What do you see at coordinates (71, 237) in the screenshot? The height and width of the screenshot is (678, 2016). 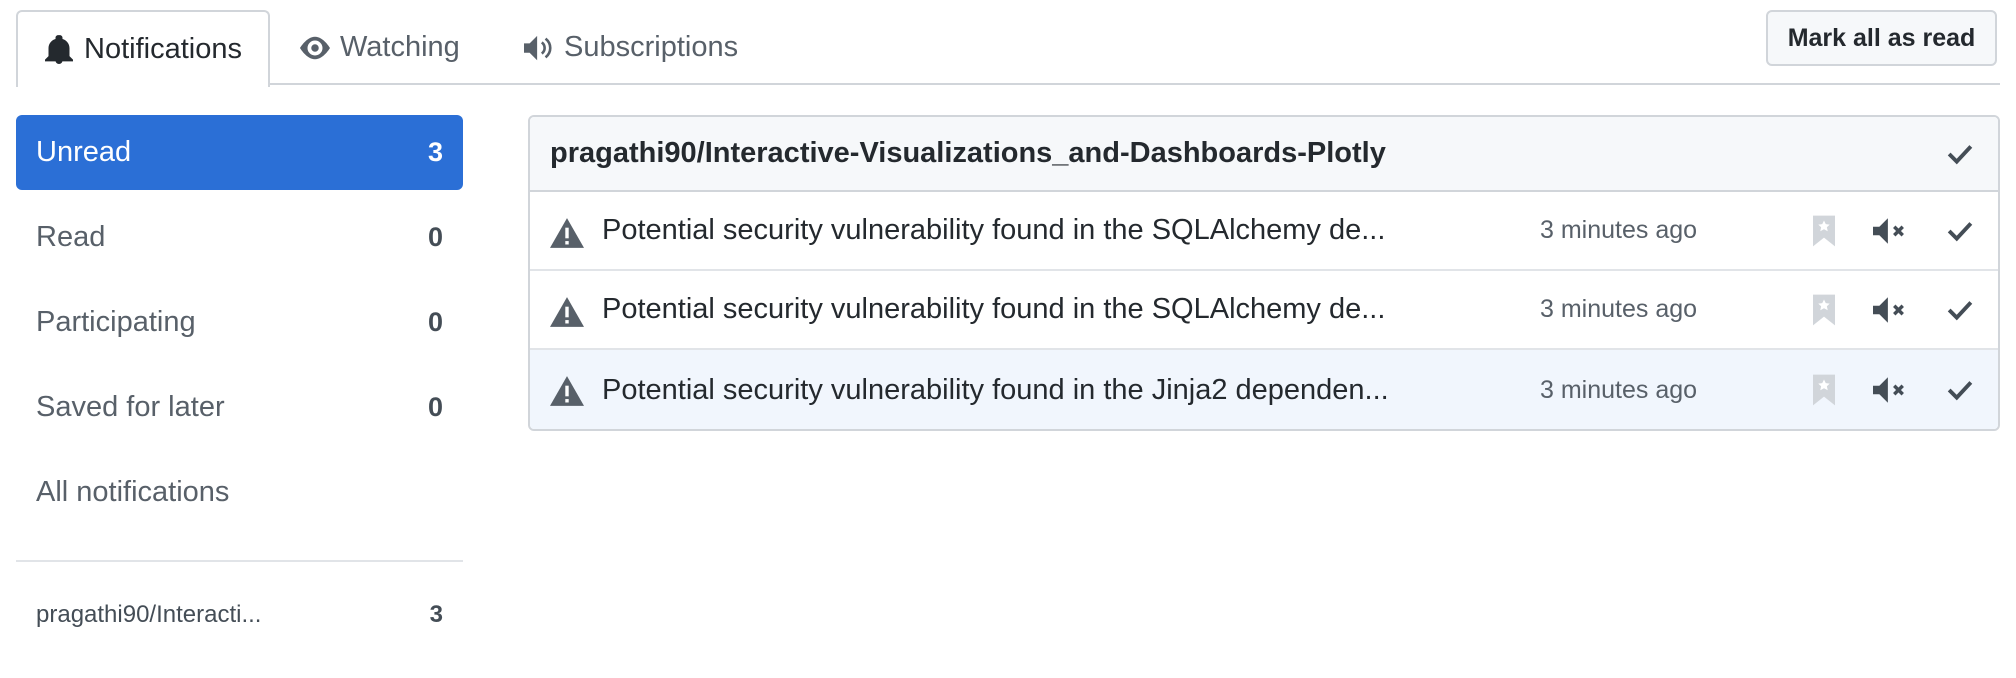 I see `filter-label: Read` at bounding box center [71, 237].